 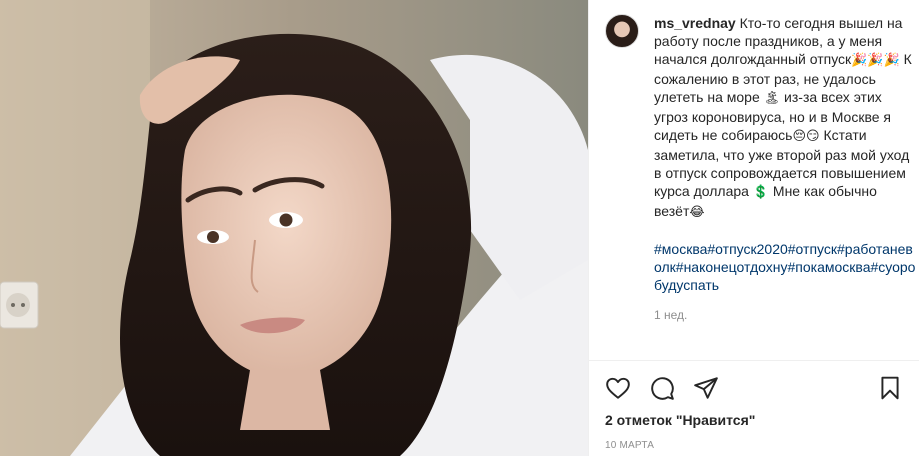 What do you see at coordinates (772, 98) in the screenshot?
I see `island-emoji: 🏝` at bounding box center [772, 98].